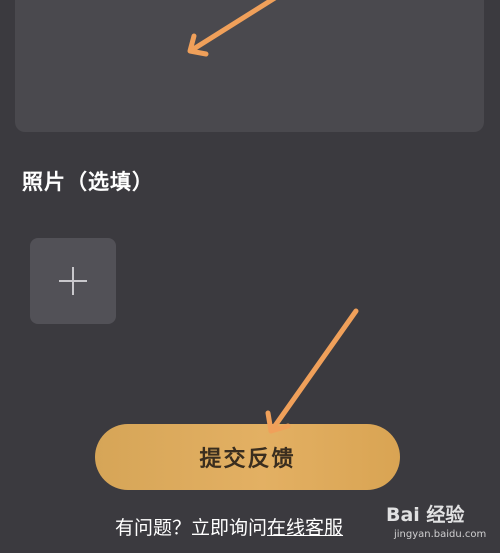  I want to click on online-support-link: 在线客服, so click(305, 528).